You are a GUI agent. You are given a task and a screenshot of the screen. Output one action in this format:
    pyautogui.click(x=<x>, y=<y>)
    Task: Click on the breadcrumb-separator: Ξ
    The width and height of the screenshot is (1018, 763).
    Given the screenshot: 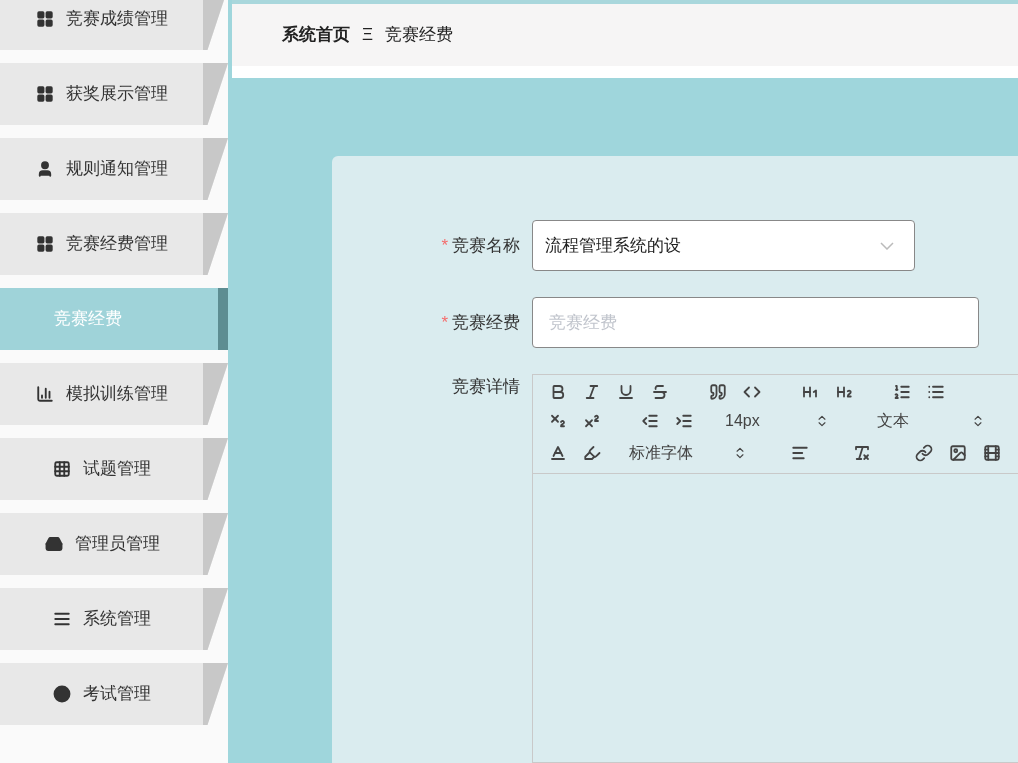 What is the action you would take?
    pyautogui.click(x=368, y=35)
    